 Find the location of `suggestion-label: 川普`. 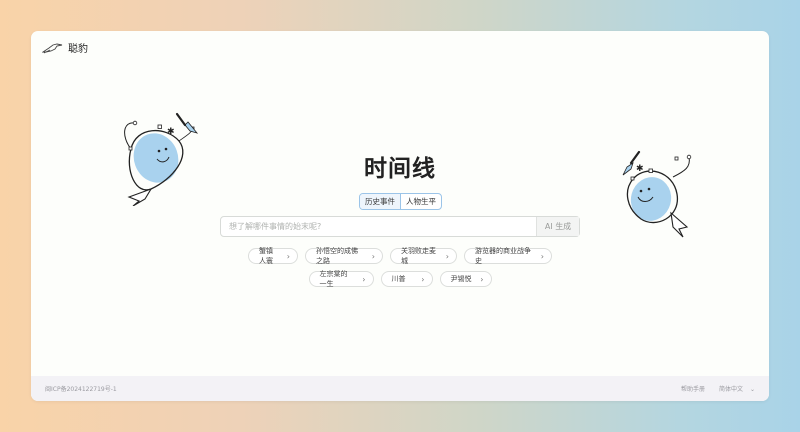

suggestion-label: 川普 is located at coordinates (398, 279).